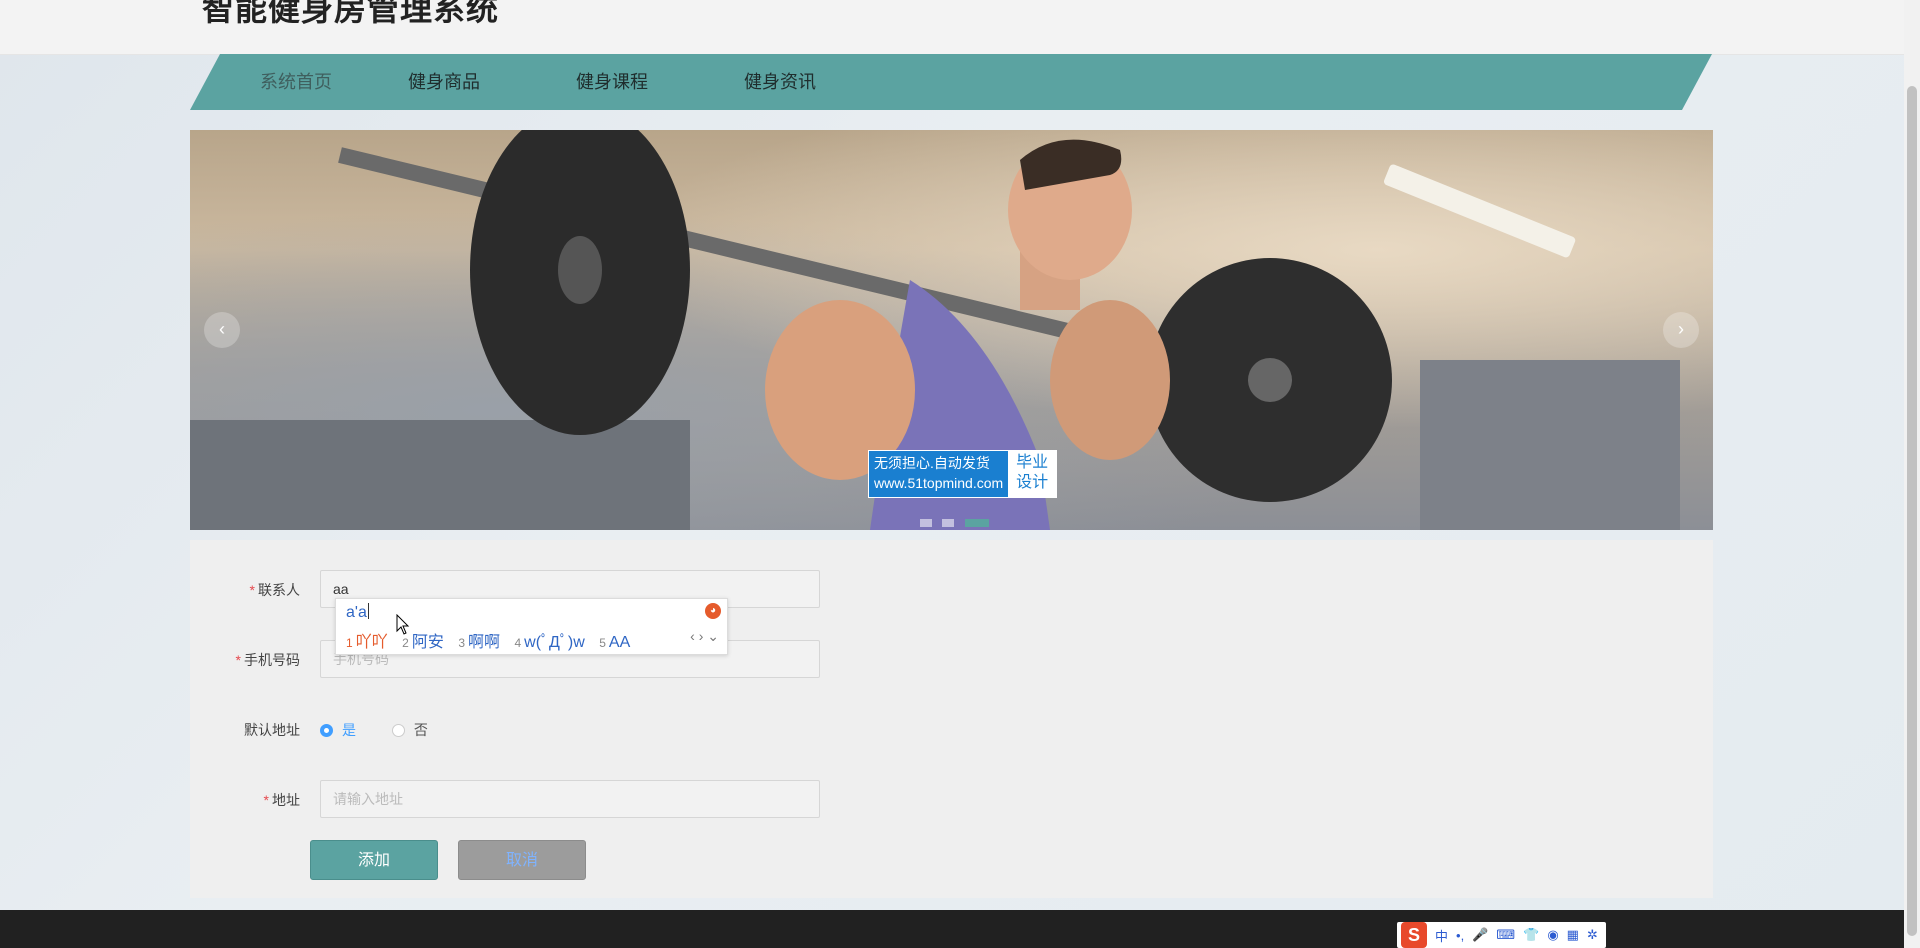  What do you see at coordinates (1531, 935) in the screenshot?
I see `skin-icon: 👕` at bounding box center [1531, 935].